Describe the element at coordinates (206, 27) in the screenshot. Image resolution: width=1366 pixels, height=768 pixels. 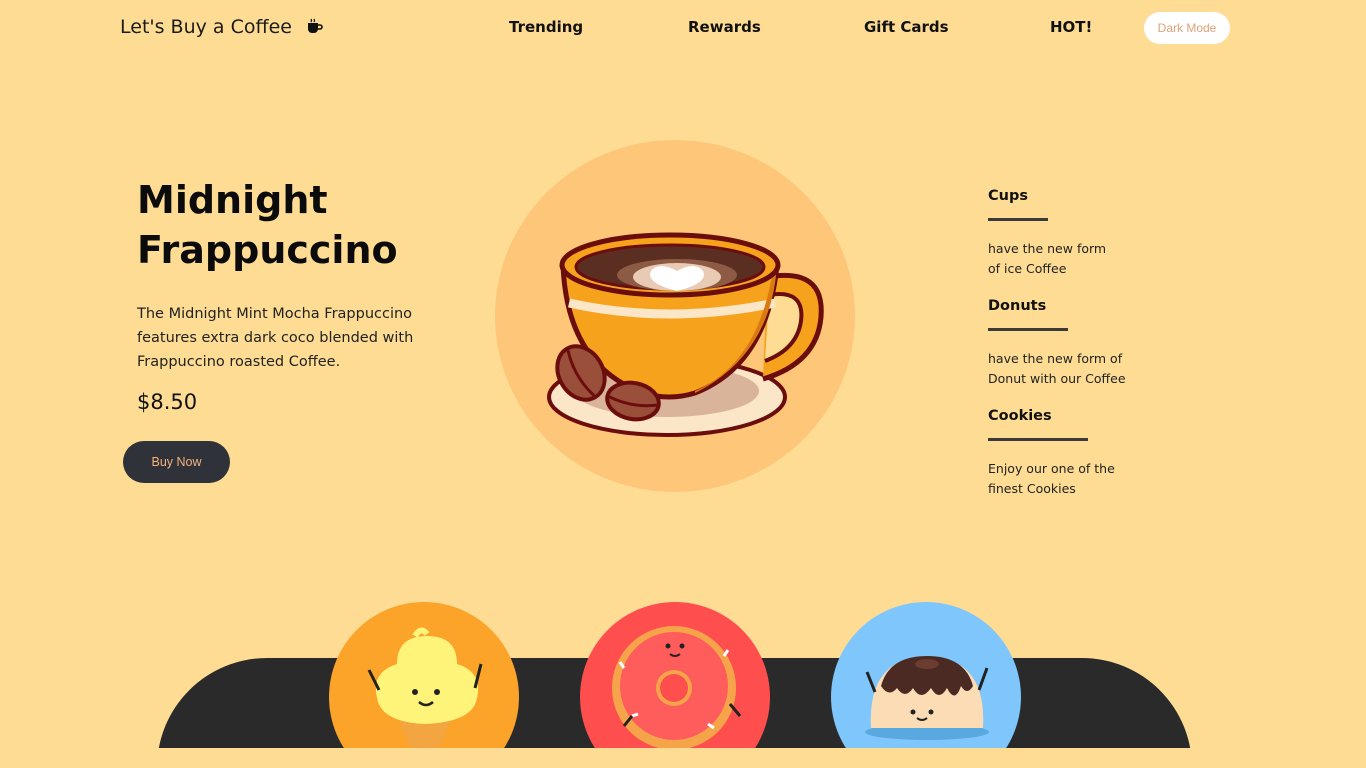
I see `brand-title: Let's Buy a Coffee` at that location.